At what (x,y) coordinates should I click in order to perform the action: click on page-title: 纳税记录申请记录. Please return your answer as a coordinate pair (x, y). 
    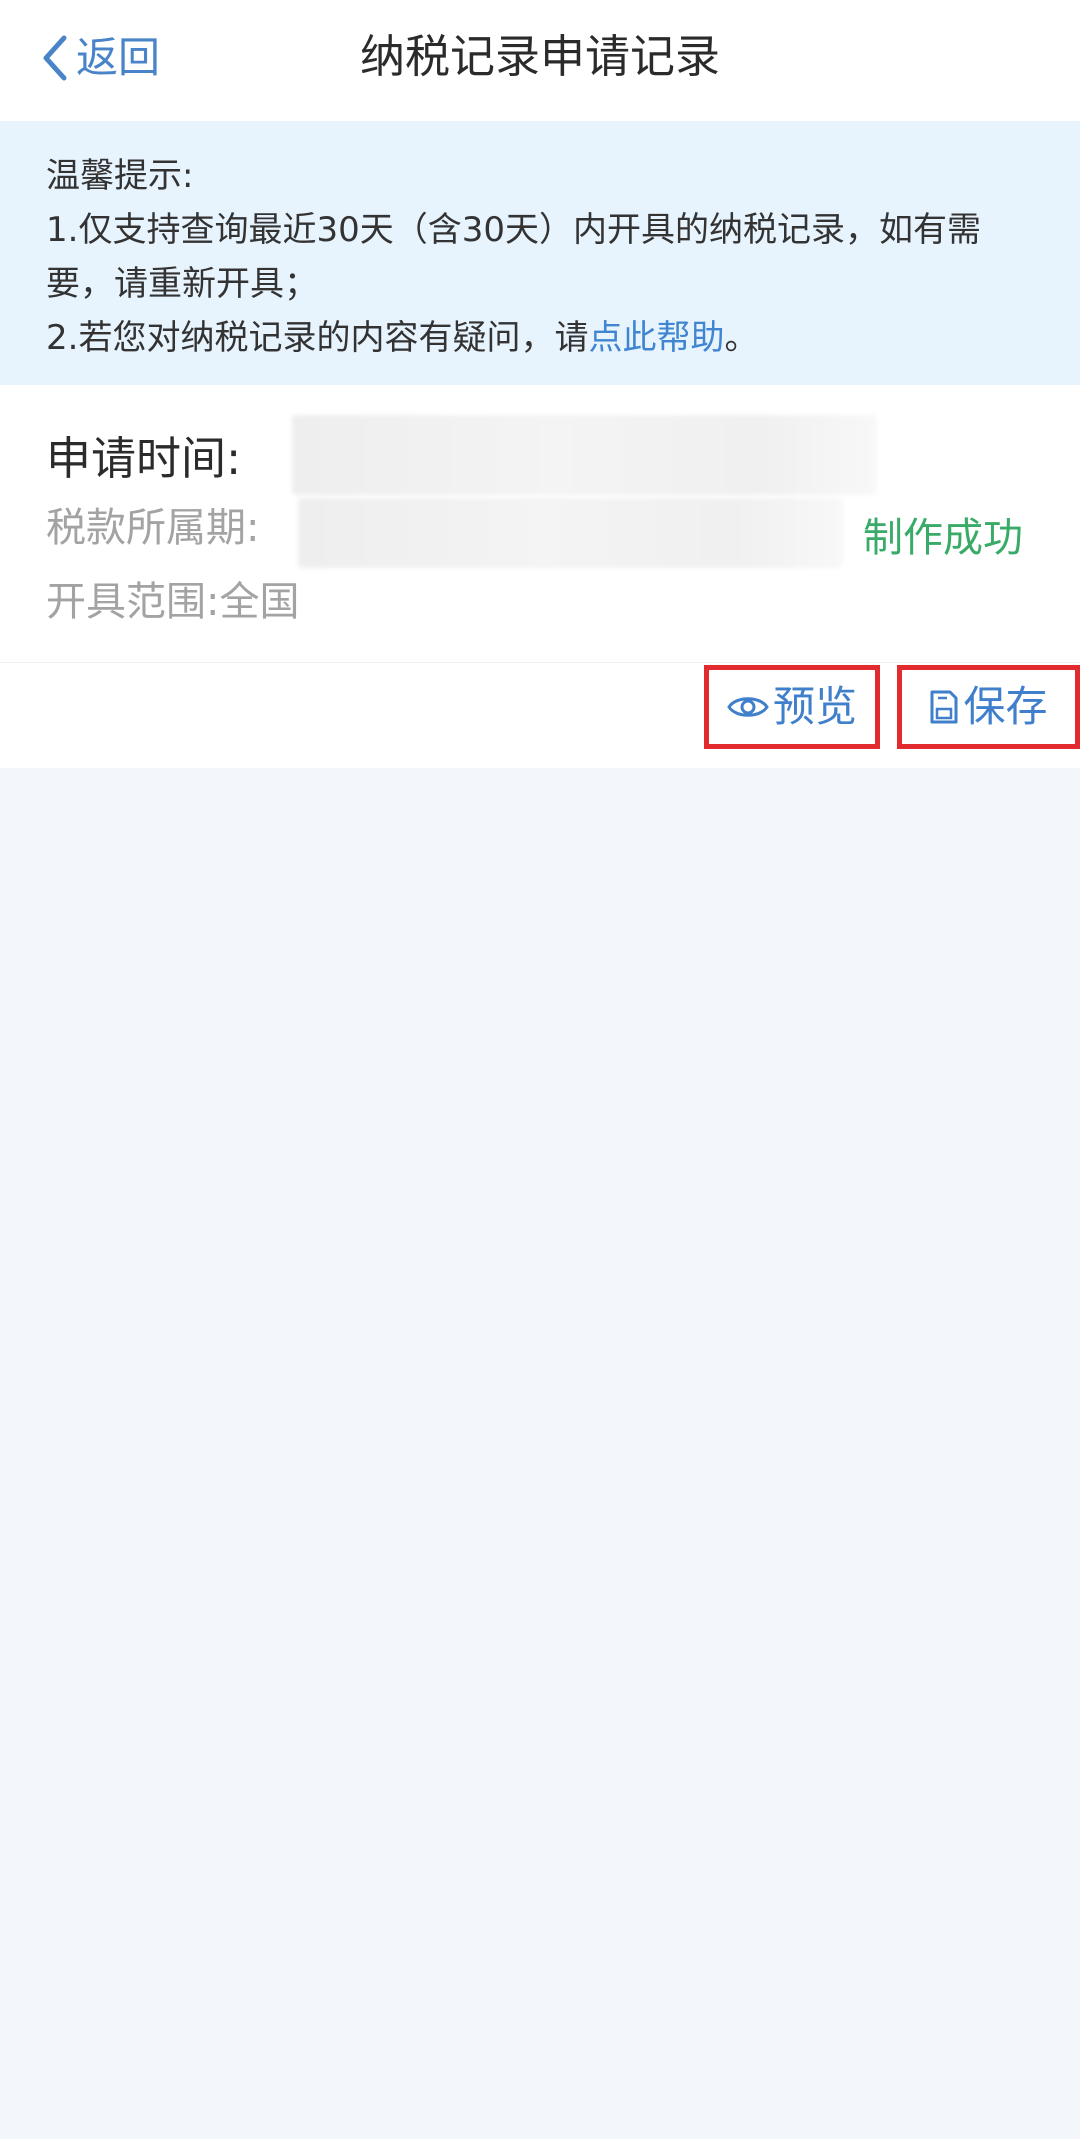
    Looking at the image, I should click on (539, 56).